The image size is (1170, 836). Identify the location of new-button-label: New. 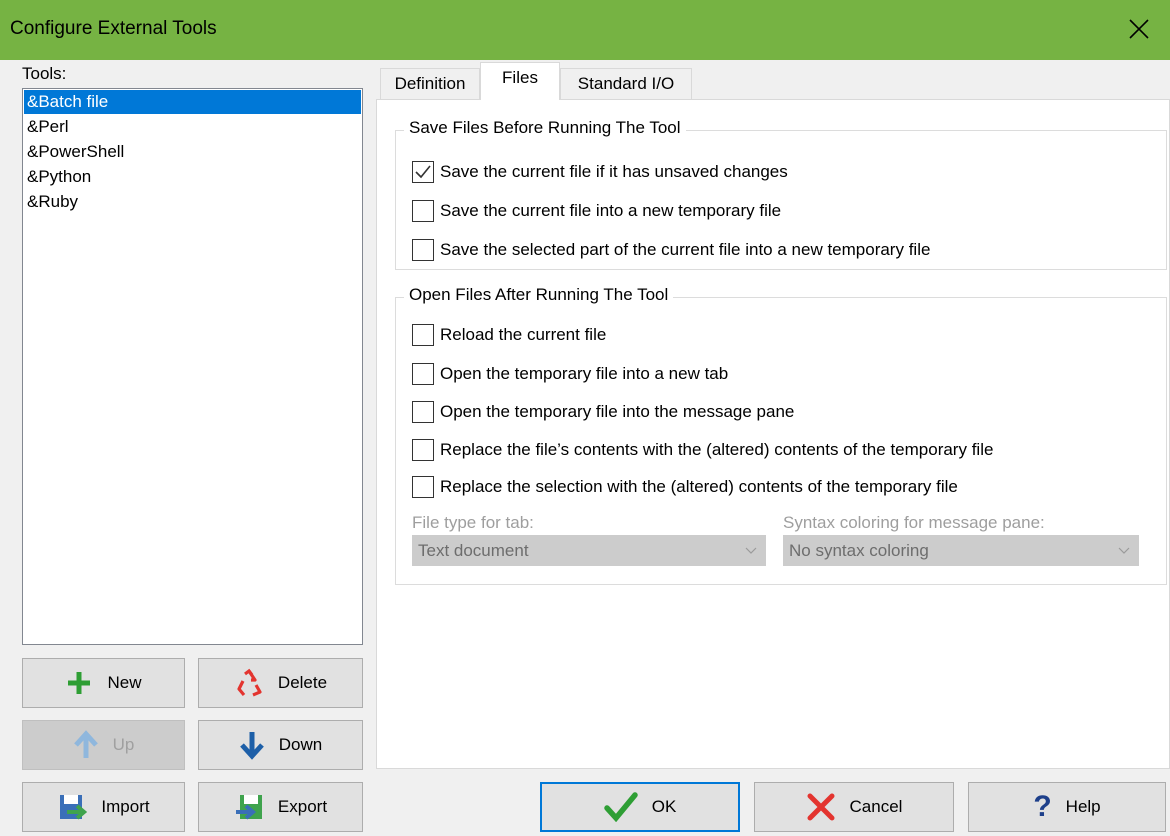
(124, 682).